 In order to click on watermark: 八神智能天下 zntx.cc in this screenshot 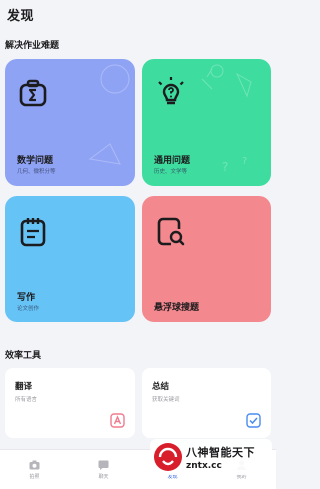, I will do `click(211, 457)`.